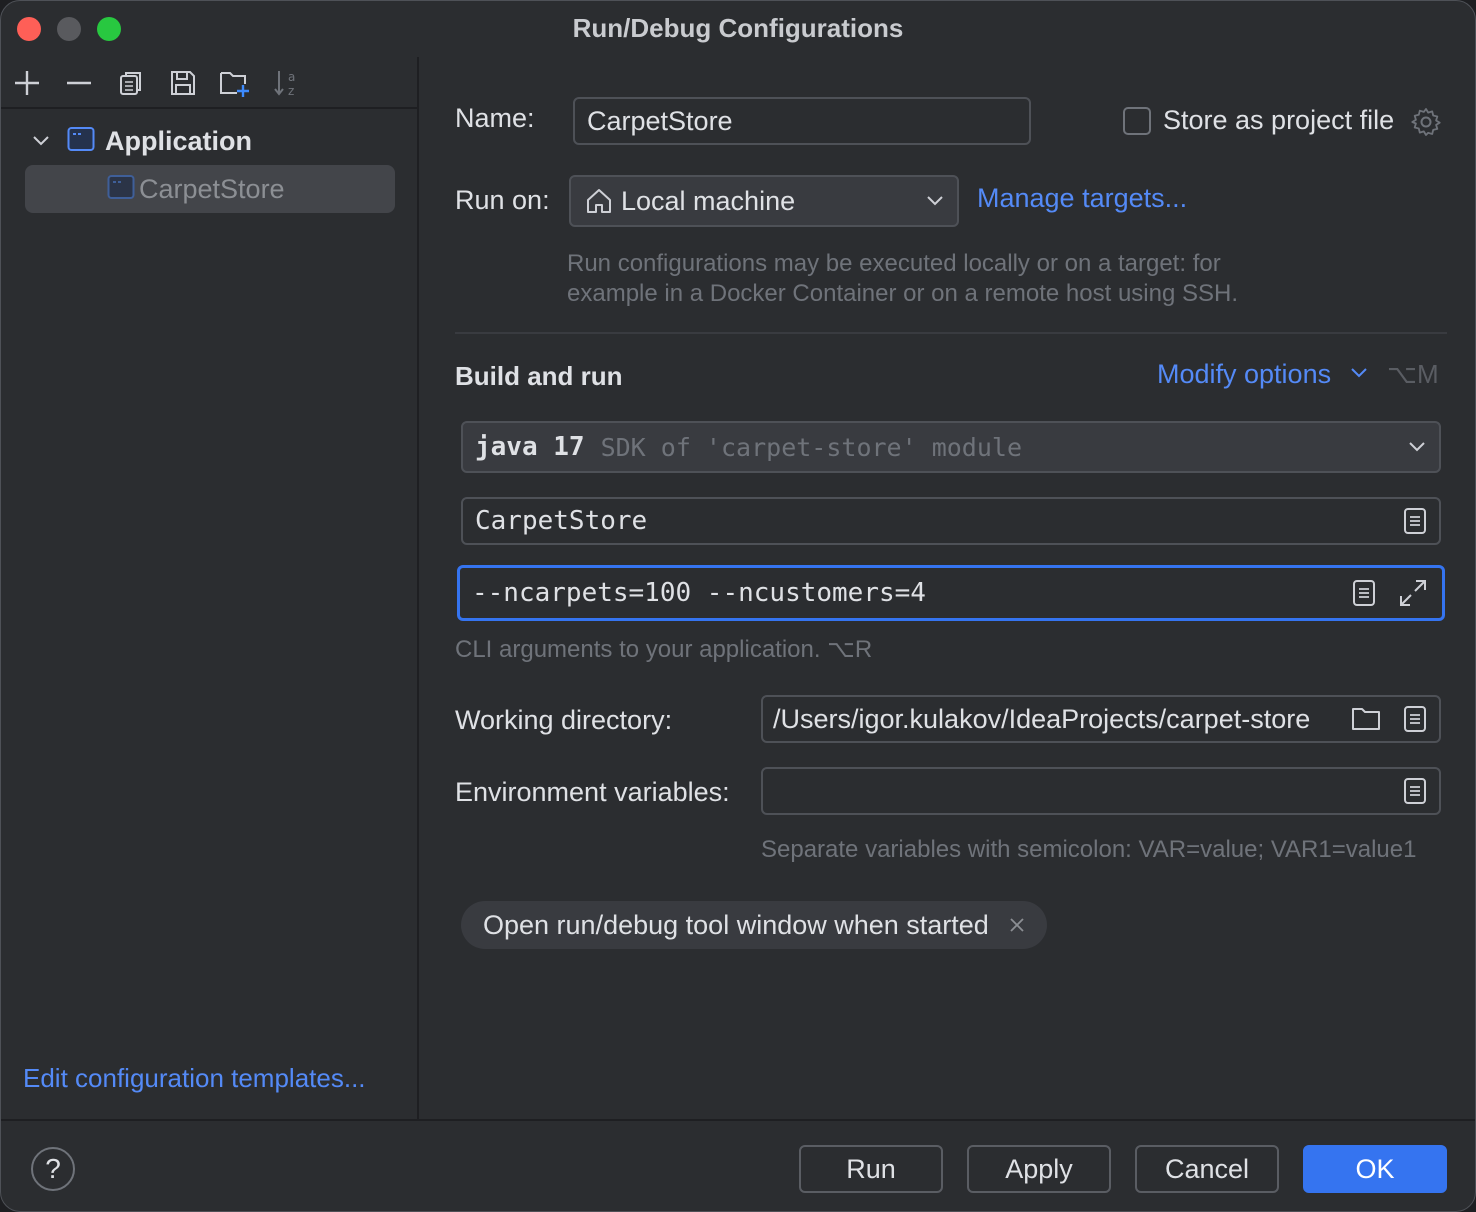 Image resolution: width=1476 pixels, height=1212 pixels. What do you see at coordinates (1207, 1169) in the screenshot?
I see `cancel-button: Cancel` at bounding box center [1207, 1169].